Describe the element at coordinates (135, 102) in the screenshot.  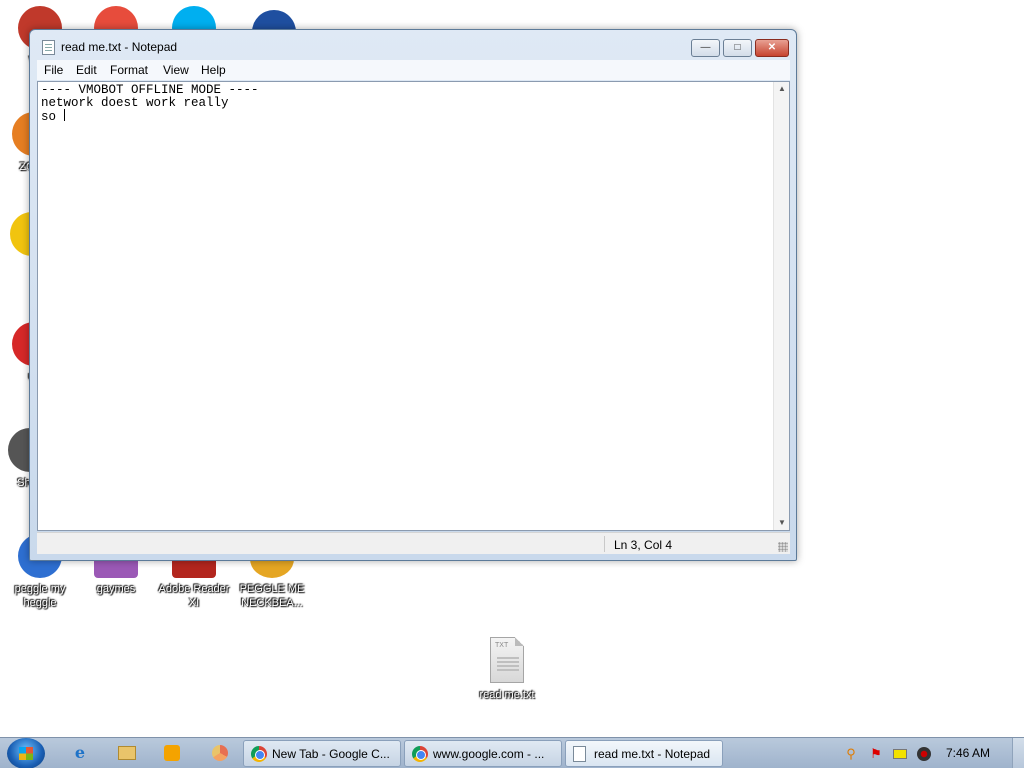
I see `text-line: network doest work really` at that location.